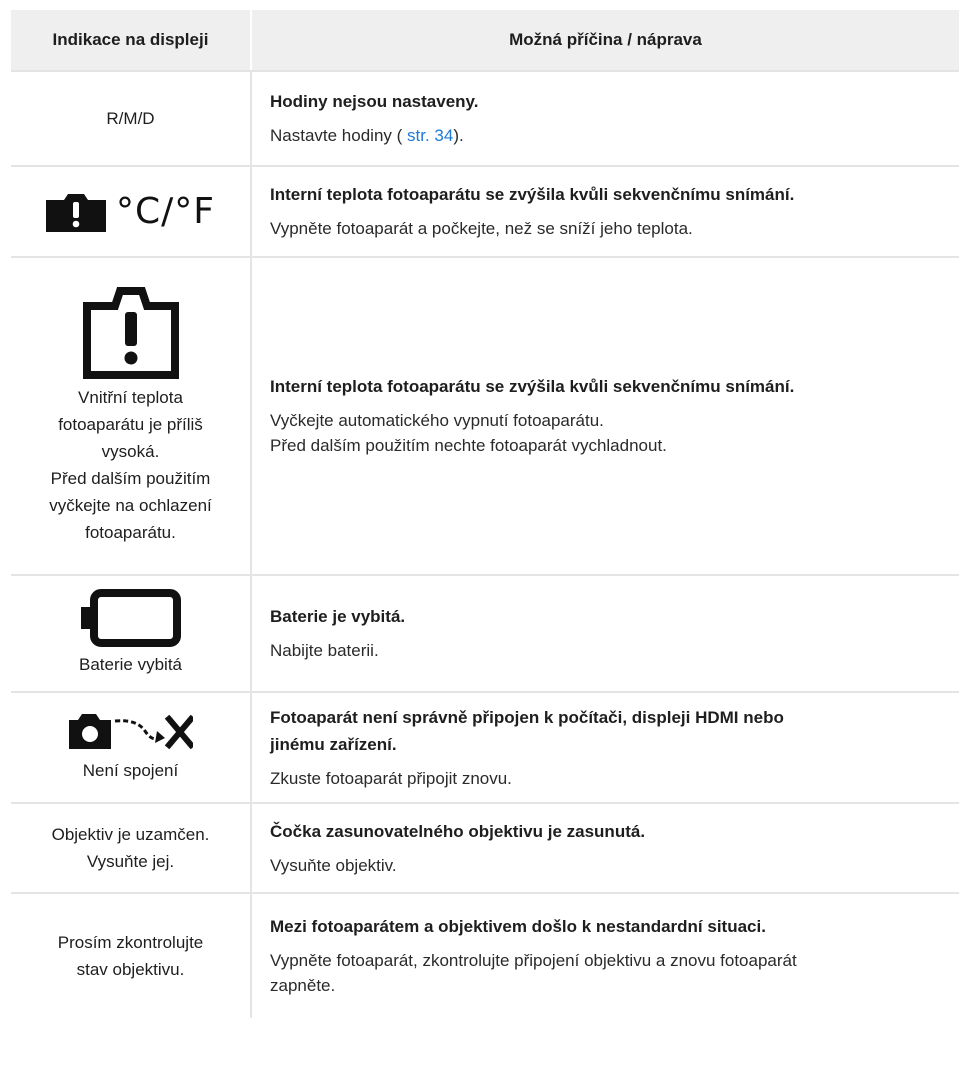  Describe the element at coordinates (130, 861) in the screenshot. I see `indicator-text: Vysuňte jej.` at that location.